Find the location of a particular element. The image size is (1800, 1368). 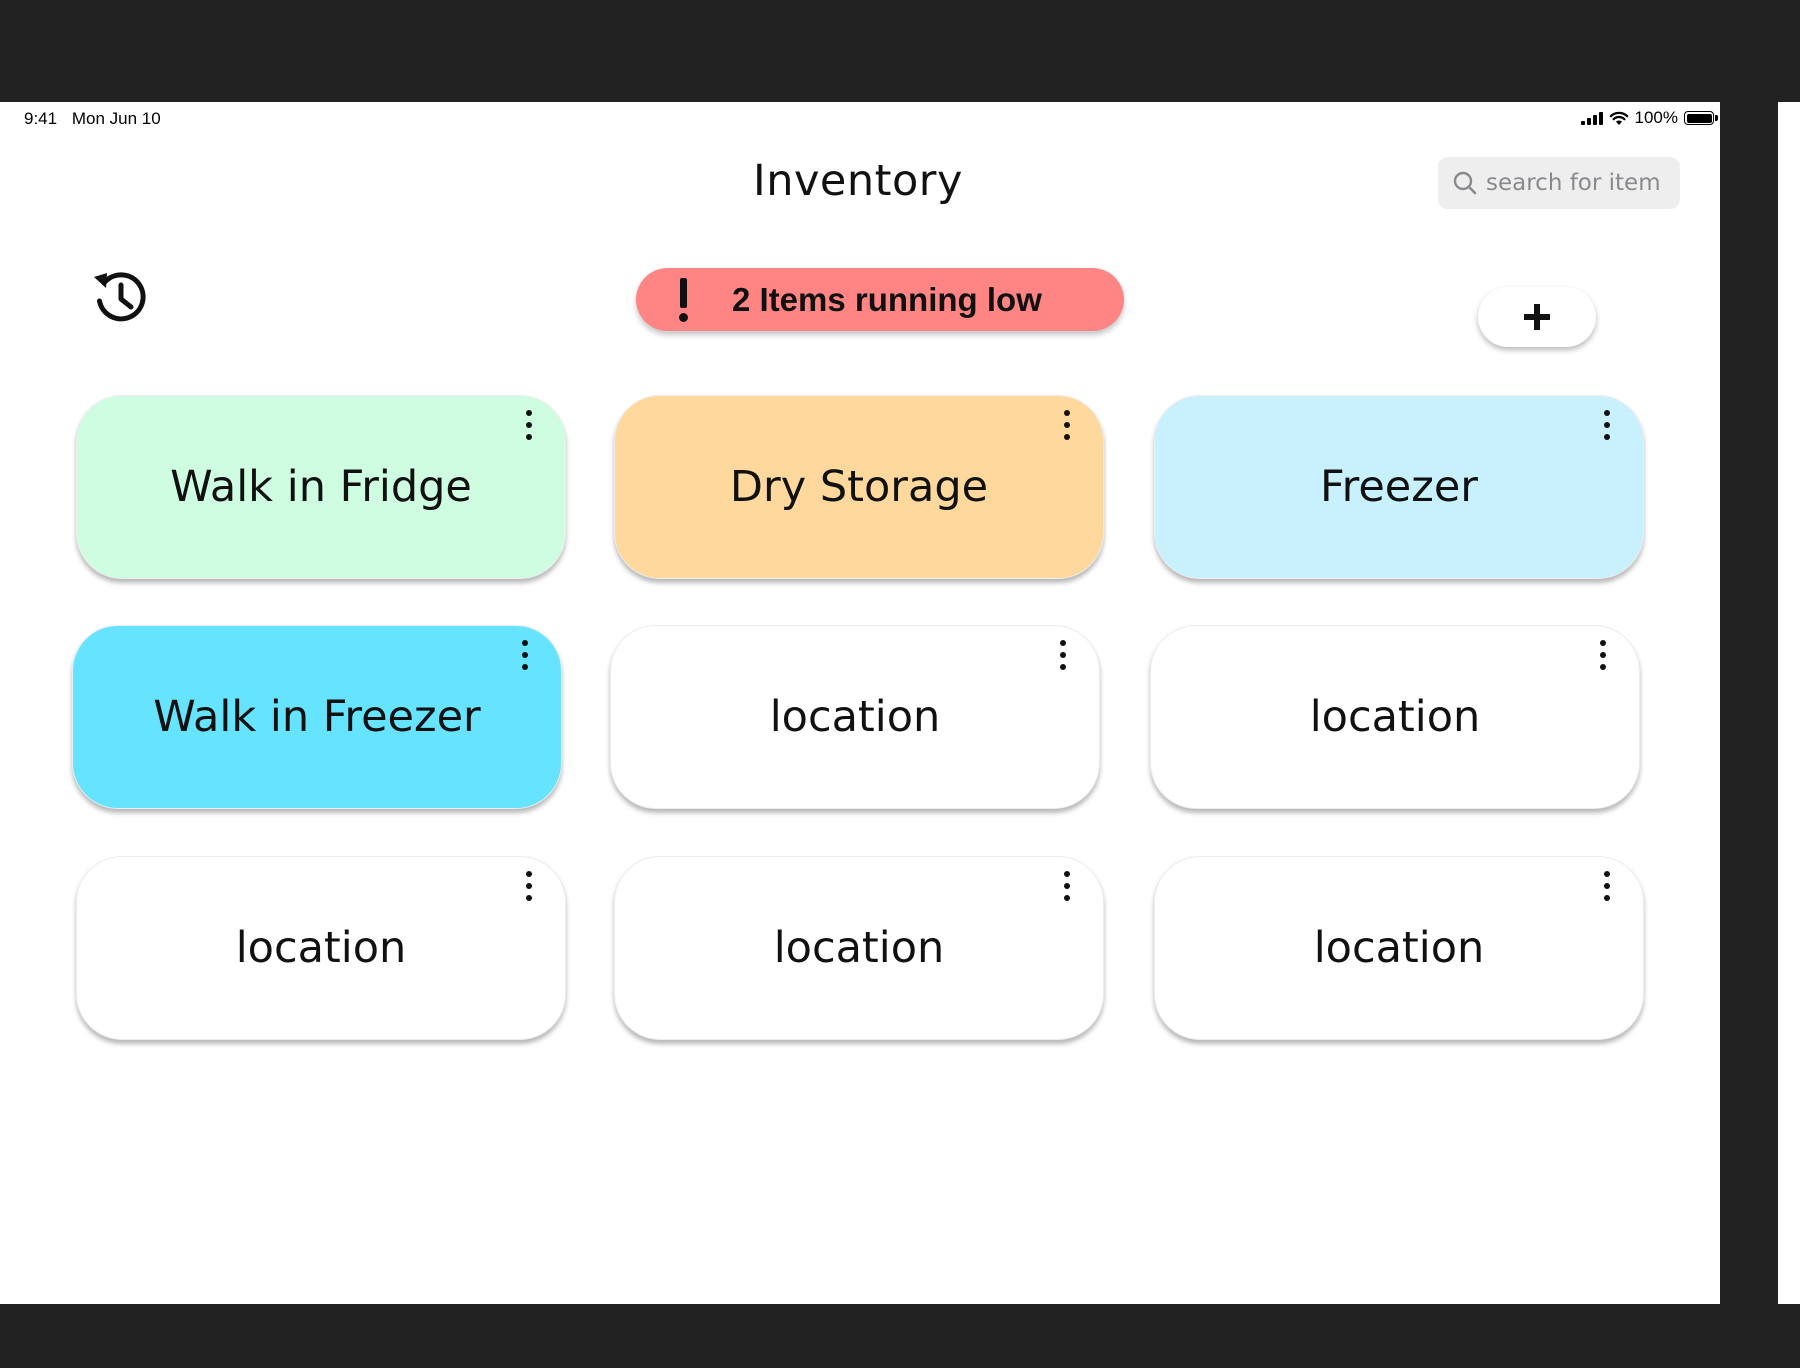

location-label: Walk in Freezer is located at coordinates (317, 717).